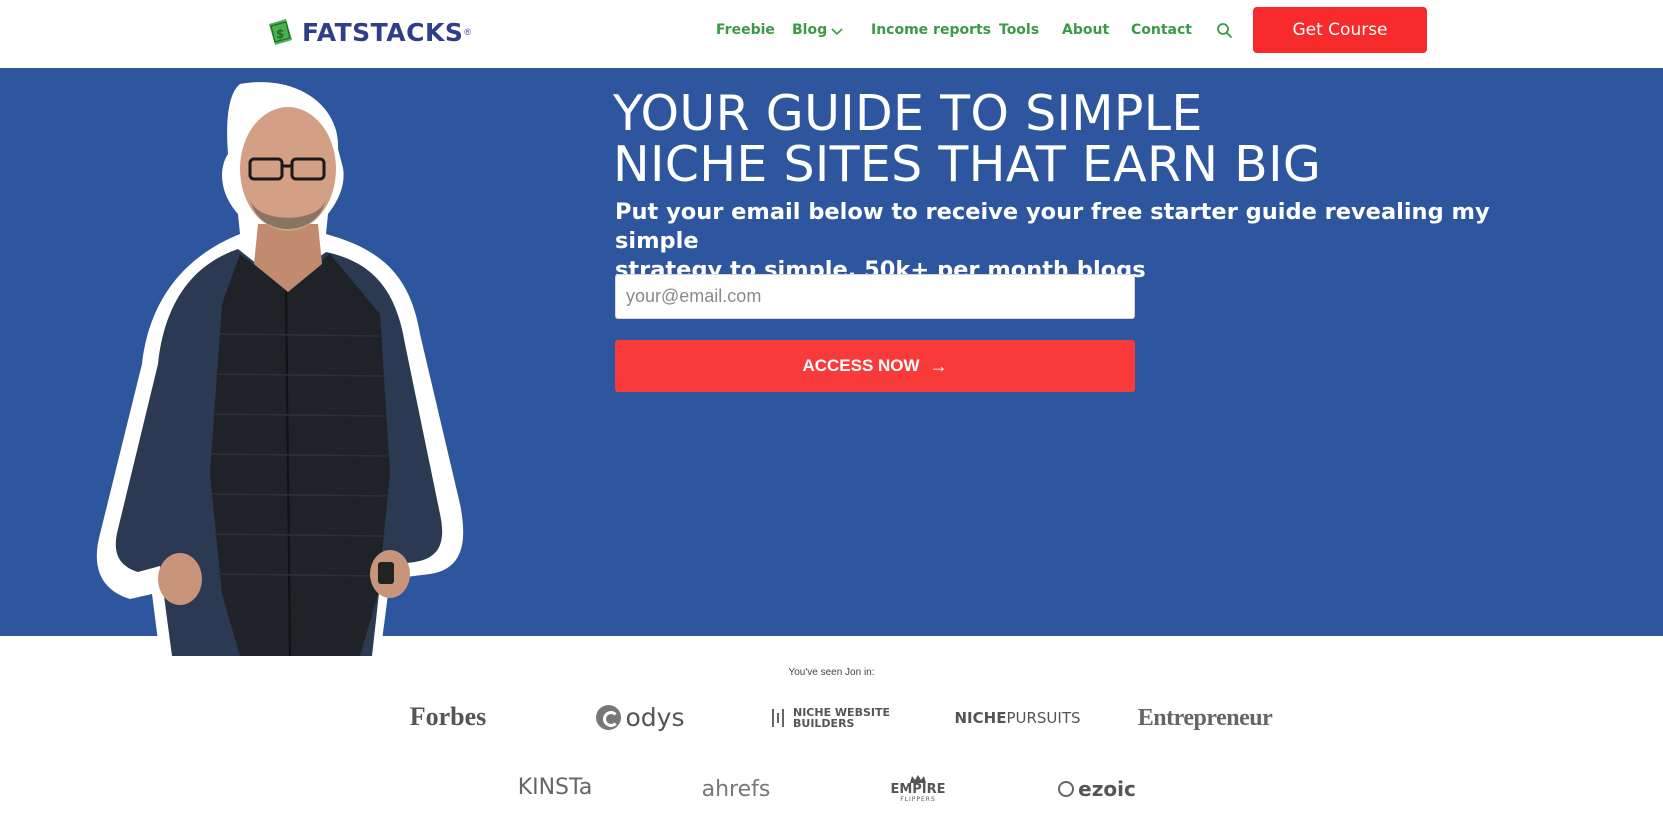 The width and height of the screenshot is (1663, 817). I want to click on empire-flippers-logo: EMPIRE FLIPPERS, so click(918, 789).